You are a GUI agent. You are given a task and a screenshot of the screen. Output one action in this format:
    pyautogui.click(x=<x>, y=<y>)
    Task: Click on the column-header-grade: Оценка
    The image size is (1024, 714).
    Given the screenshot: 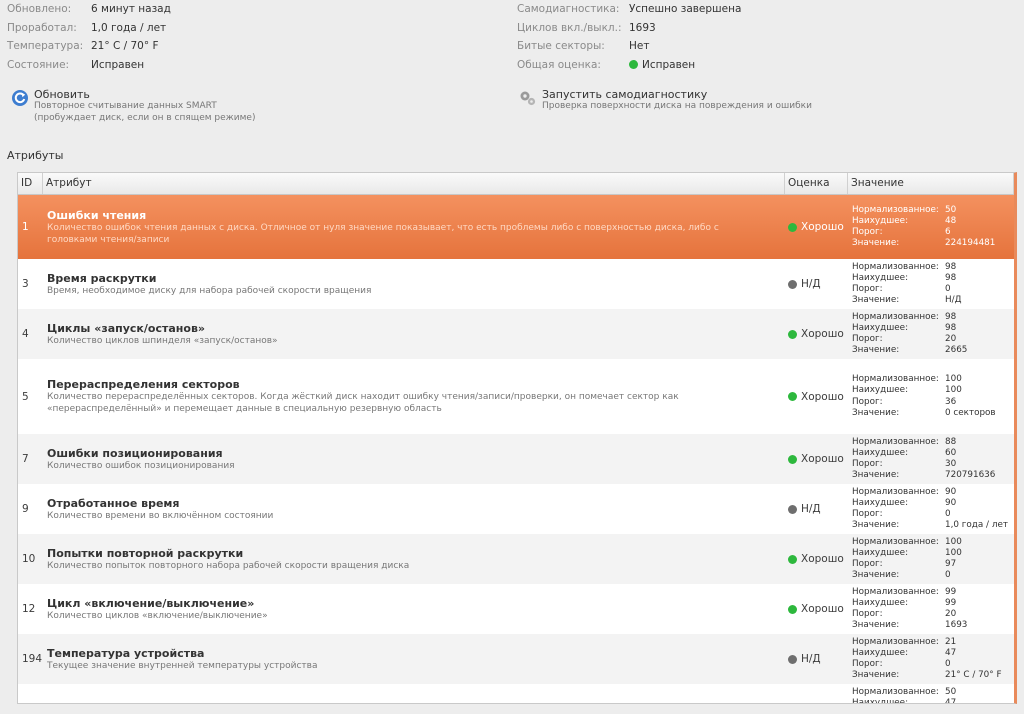 What is the action you would take?
    pyautogui.click(x=816, y=183)
    